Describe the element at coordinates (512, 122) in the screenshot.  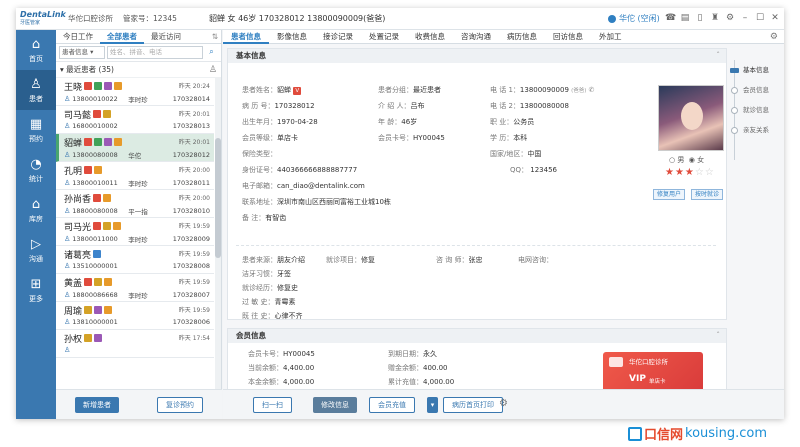
I see `field-occupation: 职 业：公务员` at that location.